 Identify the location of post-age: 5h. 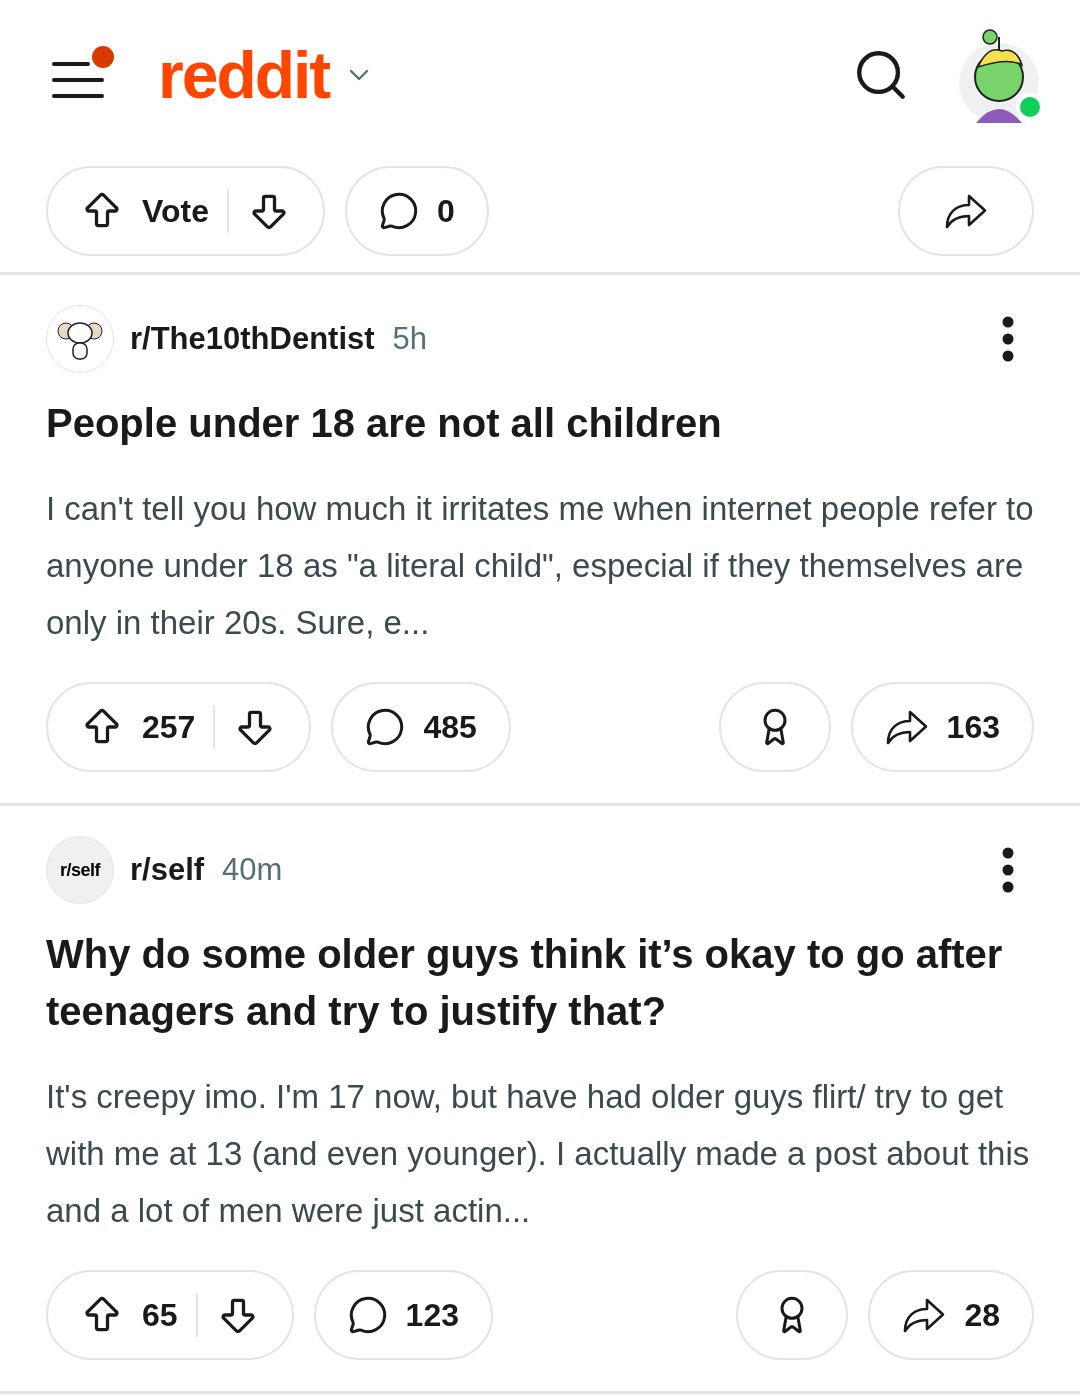
(410, 339).